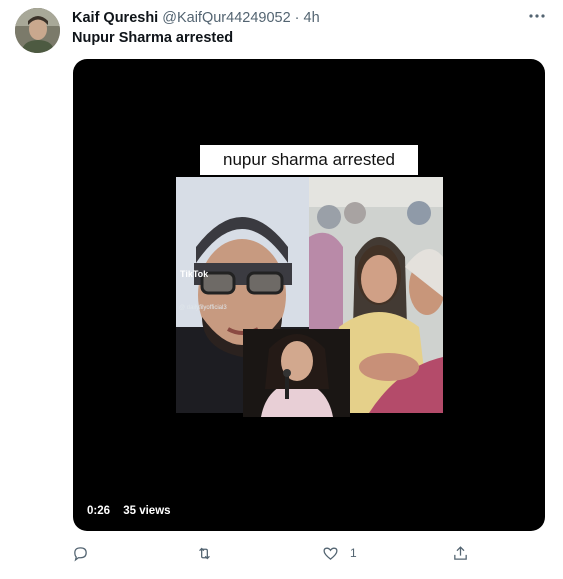 The width and height of the screenshot is (563, 579). What do you see at coordinates (115, 18) in the screenshot?
I see `author-name: Kaif Qureshi` at bounding box center [115, 18].